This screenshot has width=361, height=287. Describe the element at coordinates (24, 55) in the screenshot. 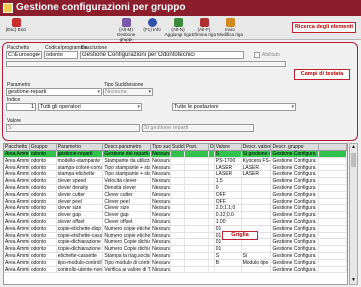

I see `pacchetto-field: C:\Eurosoge` at that location.